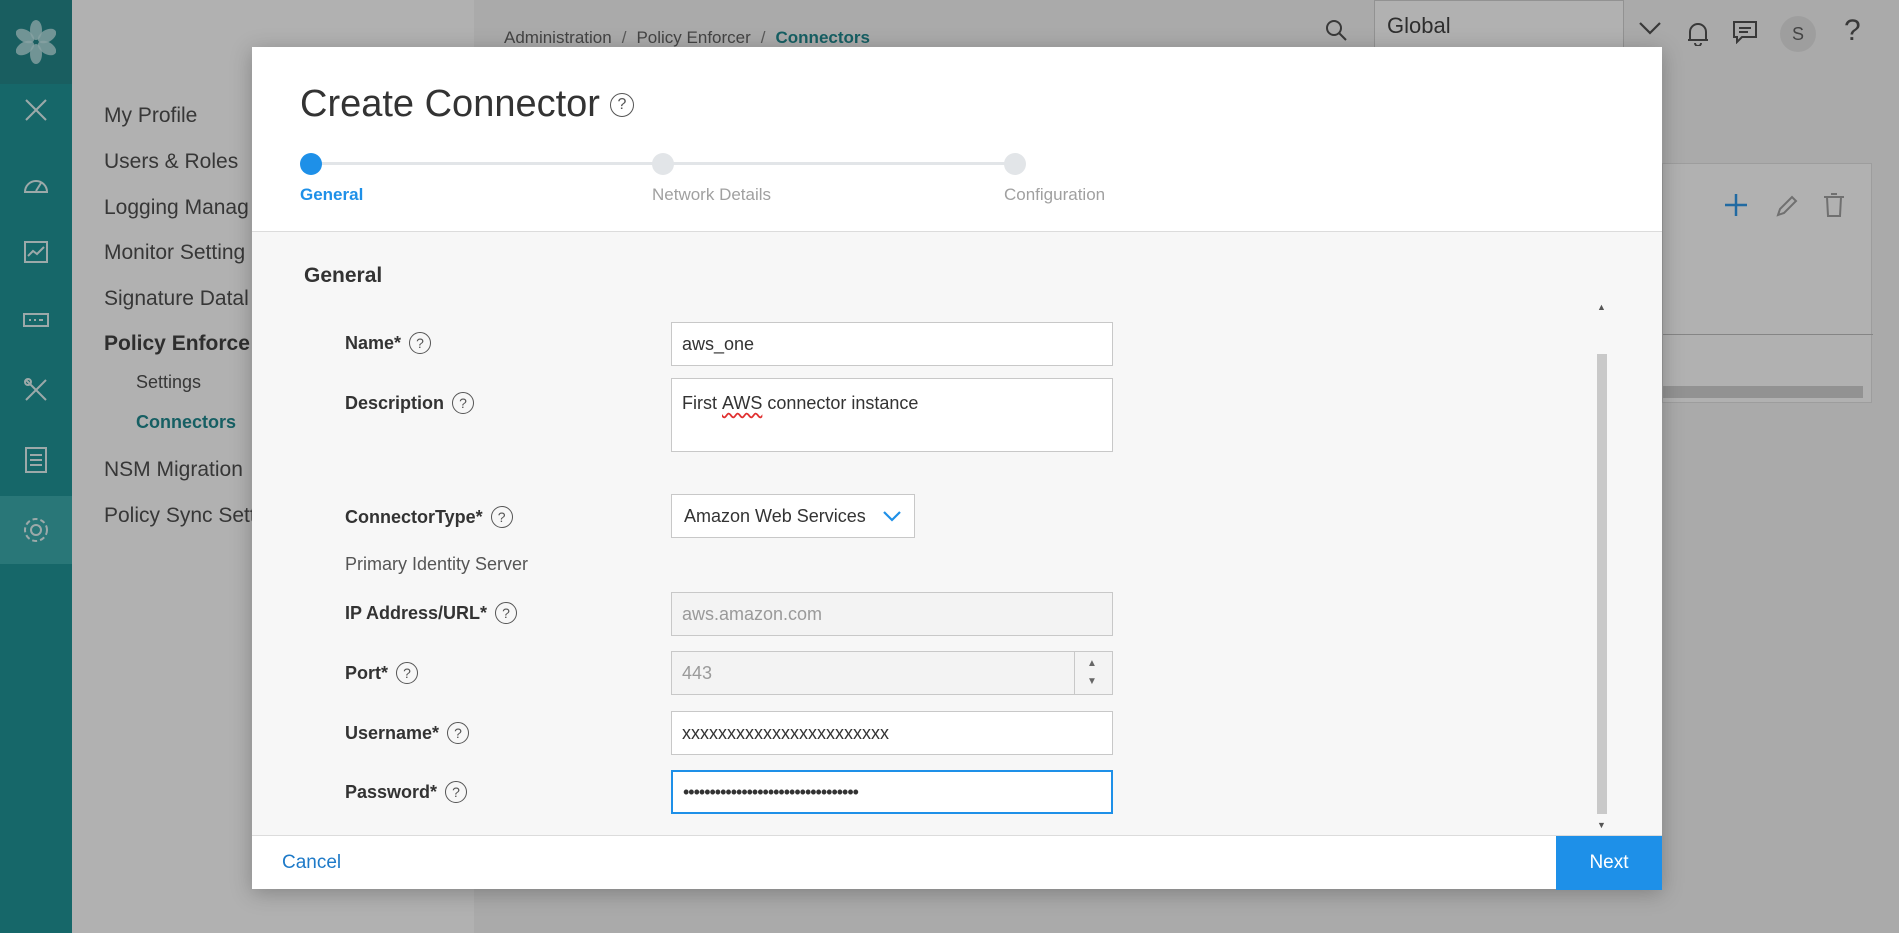 The height and width of the screenshot is (933, 1899). What do you see at coordinates (437, 564) in the screenshot?
I see `primary-identity-server-label: Primary Identity Server` at bounding box center [437, 564].